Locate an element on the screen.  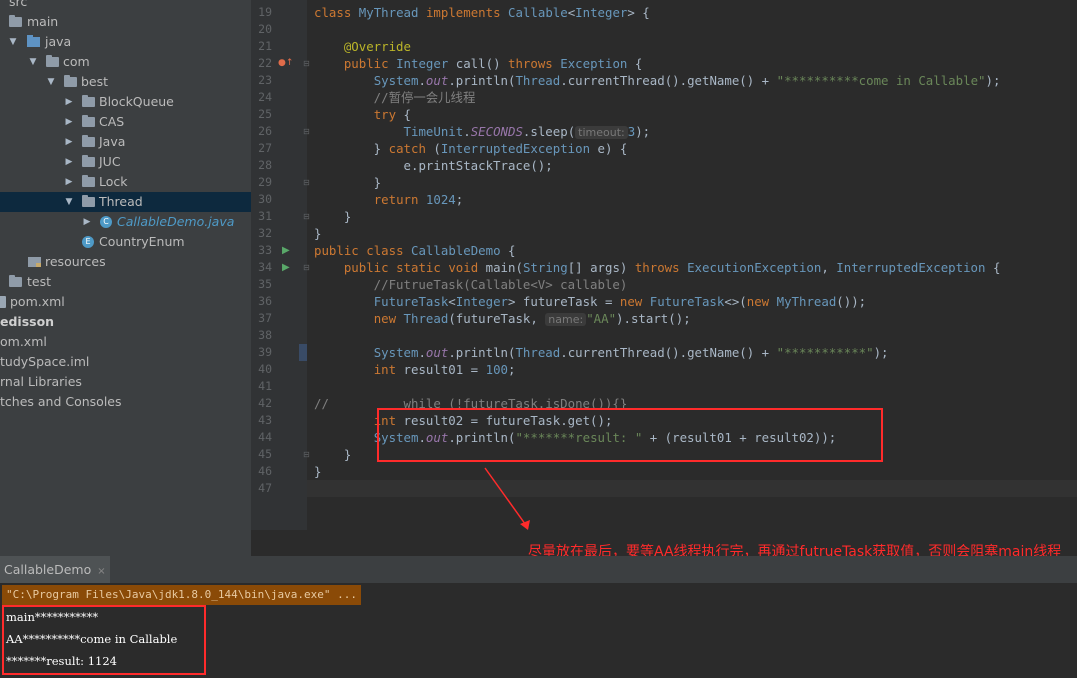
line-number: 43 is located at coordinates (261, 420).